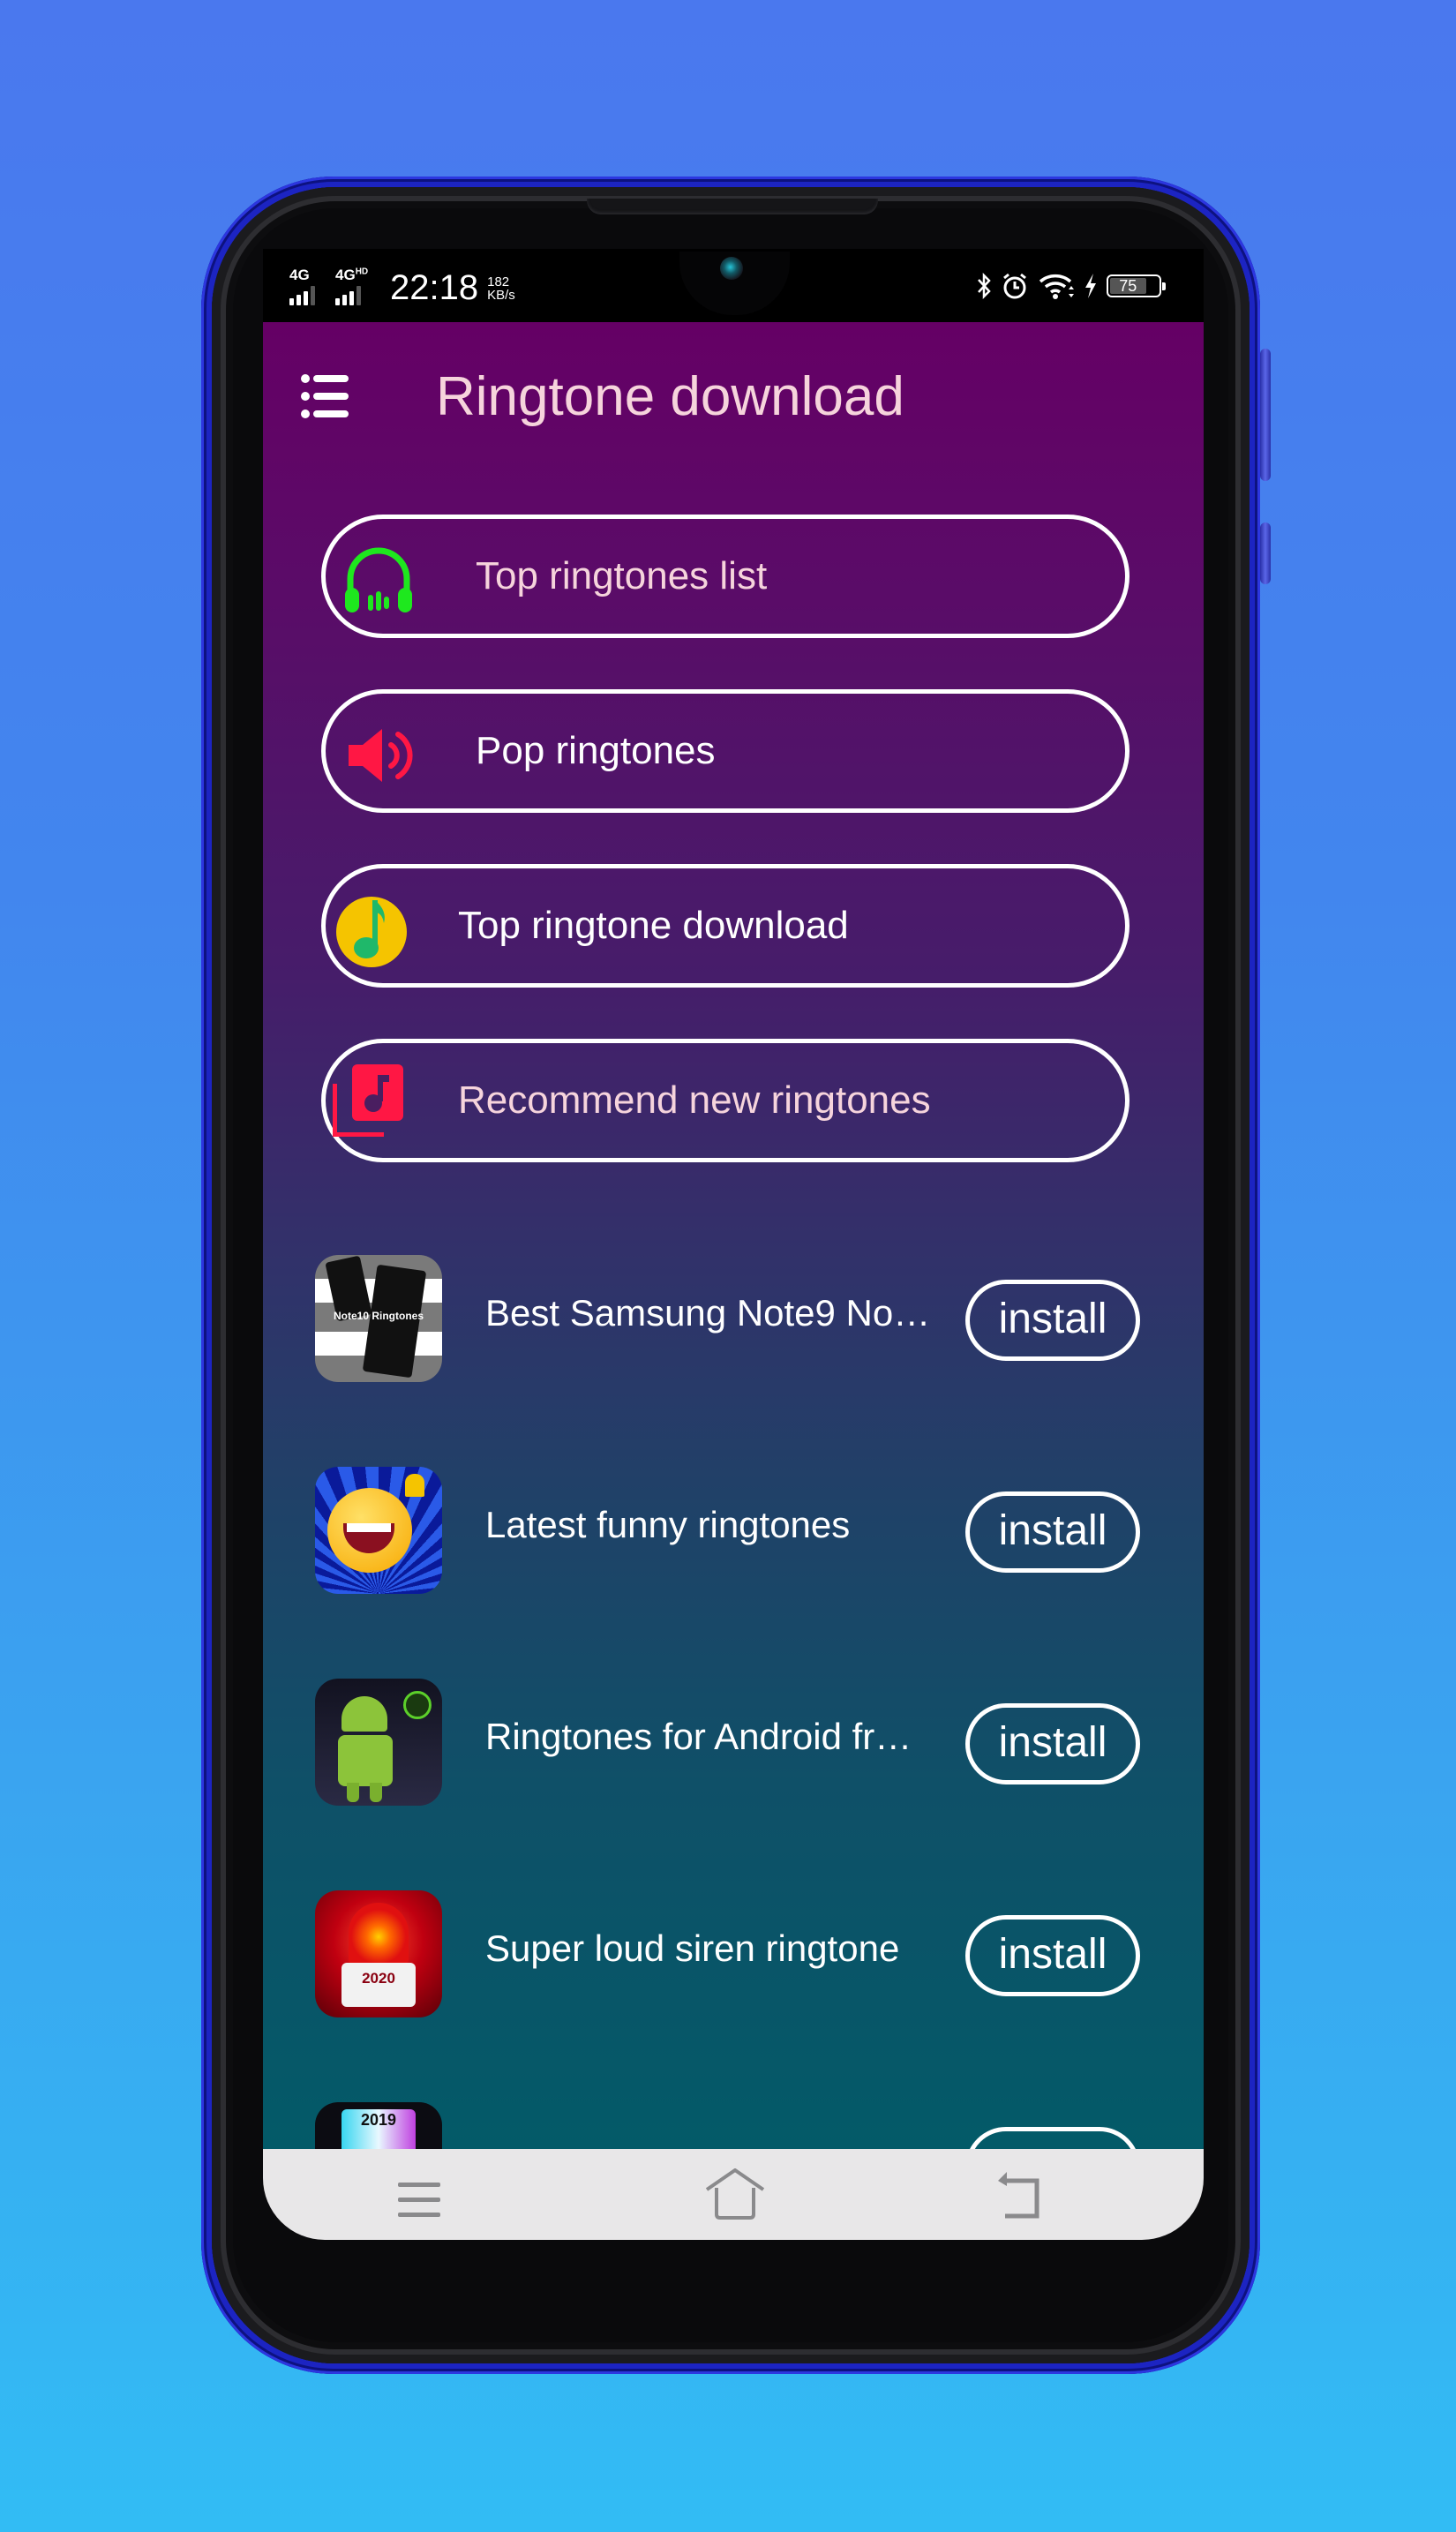 Image resolution: width=1456 pixels, height=2532 pixels. What do you see at coordinates (596, 750) in the screenshot?
I see `category-label: Pop ringtones` at bounding box center [596, 750].